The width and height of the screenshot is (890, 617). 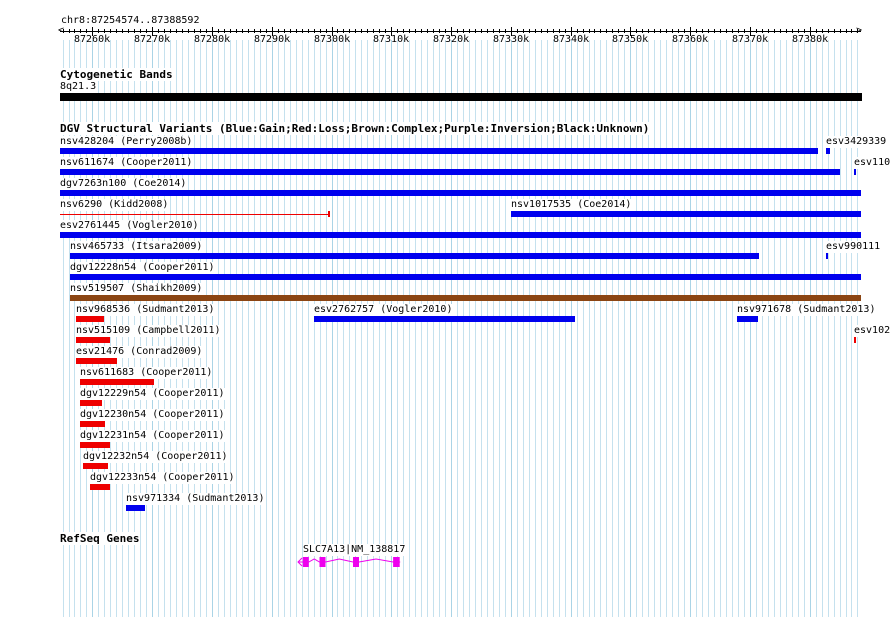 What do you see at coordinates (571, 205) in the screenshot?
I see `variant-label: nsv1017535 (Coe2014)` at bounding box center [571, 205].